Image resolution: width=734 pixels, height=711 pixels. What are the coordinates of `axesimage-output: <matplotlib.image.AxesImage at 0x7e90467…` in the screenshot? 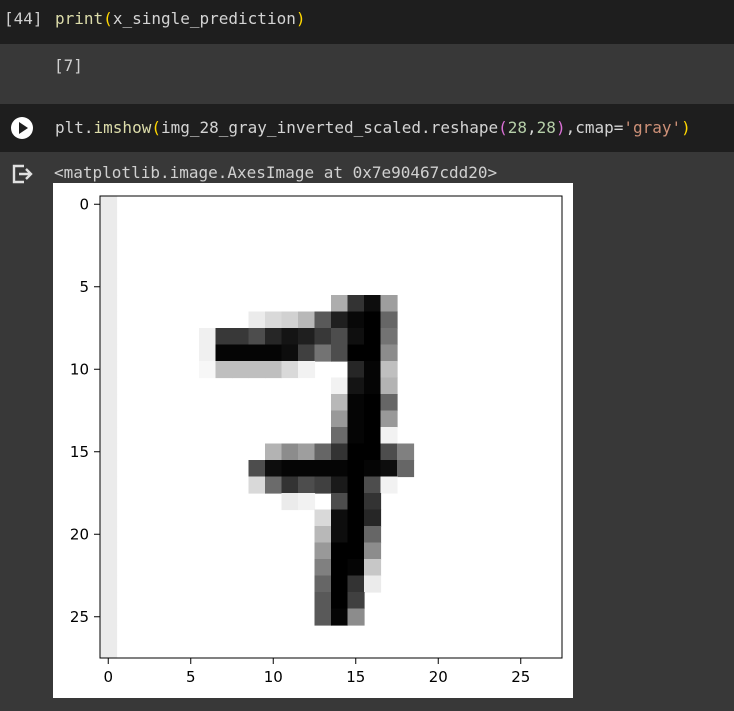 It's located at (276, 172).